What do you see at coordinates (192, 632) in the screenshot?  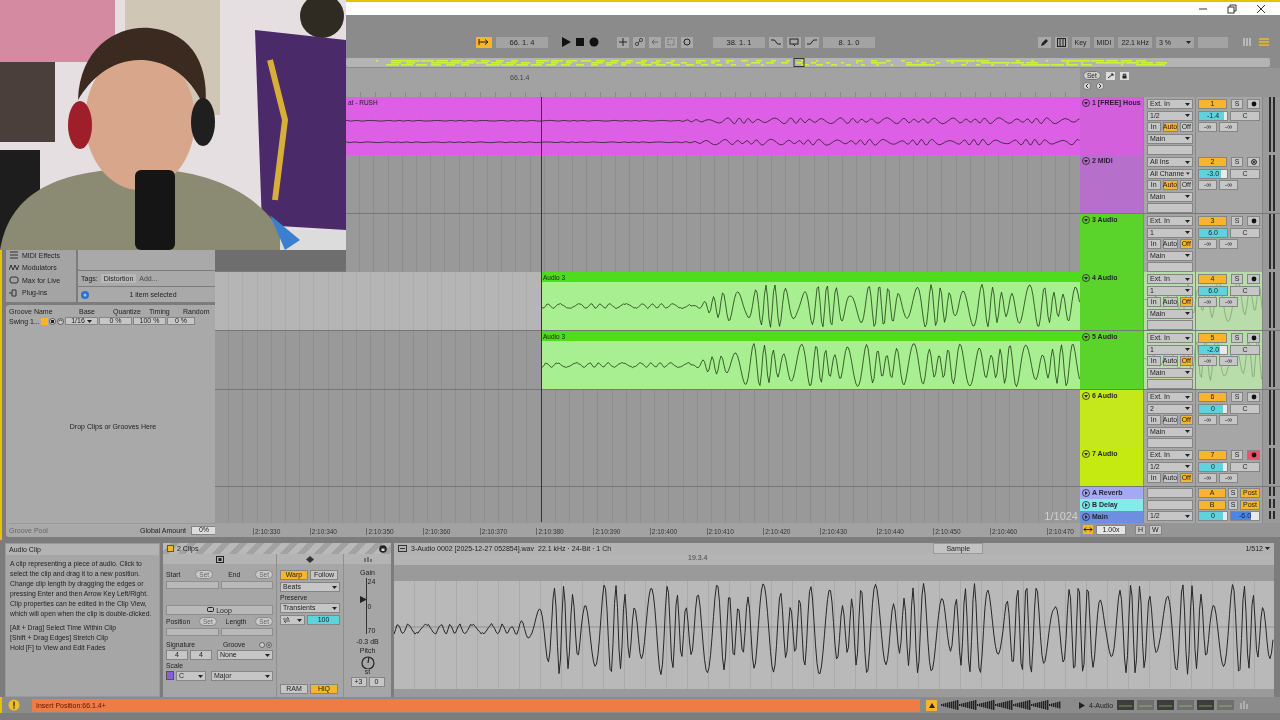 I see `position-field` at bounding box center [192, 632].